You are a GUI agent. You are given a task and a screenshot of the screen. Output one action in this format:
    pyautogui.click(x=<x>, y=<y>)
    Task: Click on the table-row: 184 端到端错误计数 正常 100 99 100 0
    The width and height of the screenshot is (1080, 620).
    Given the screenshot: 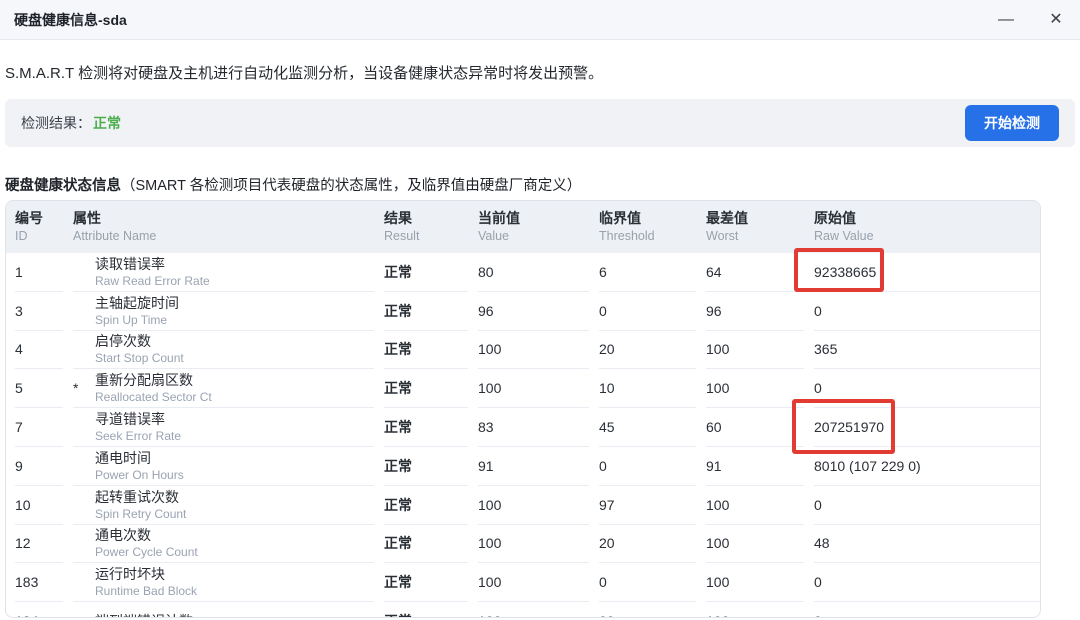 What is the action you would take?
    pyautogui.click(x=523, y=609)
    